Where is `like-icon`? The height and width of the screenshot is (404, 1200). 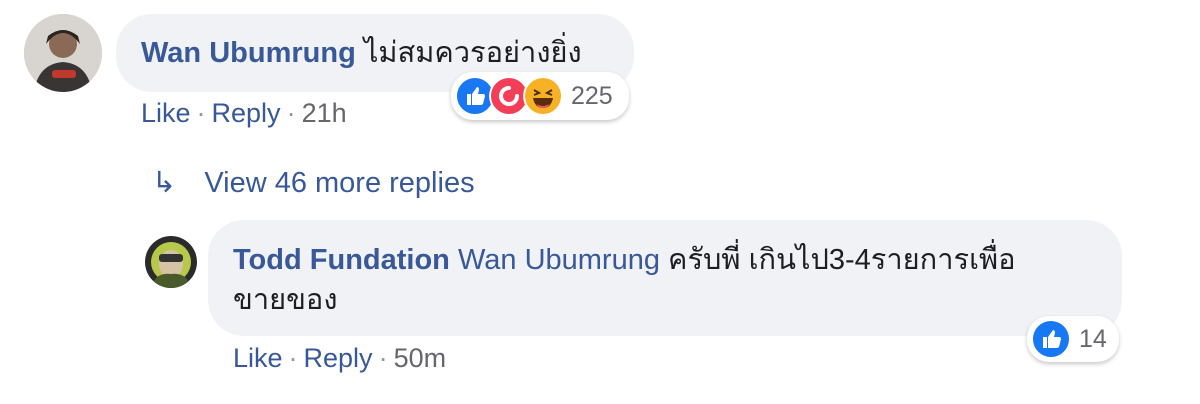
like-icon is located at coordinates (1051, 339).